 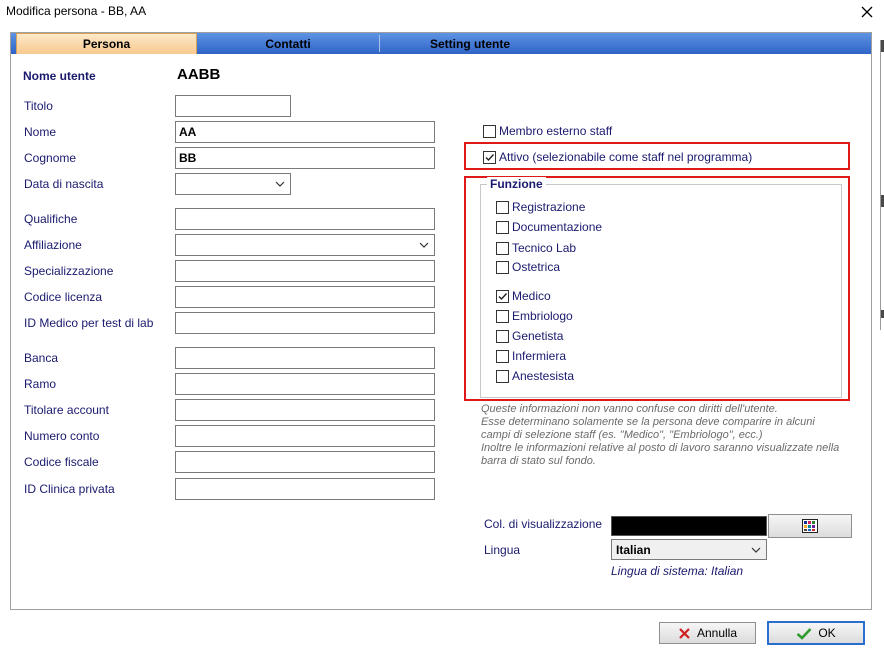 I want to click on cancel-x-icon, so click(x=684, y=633).